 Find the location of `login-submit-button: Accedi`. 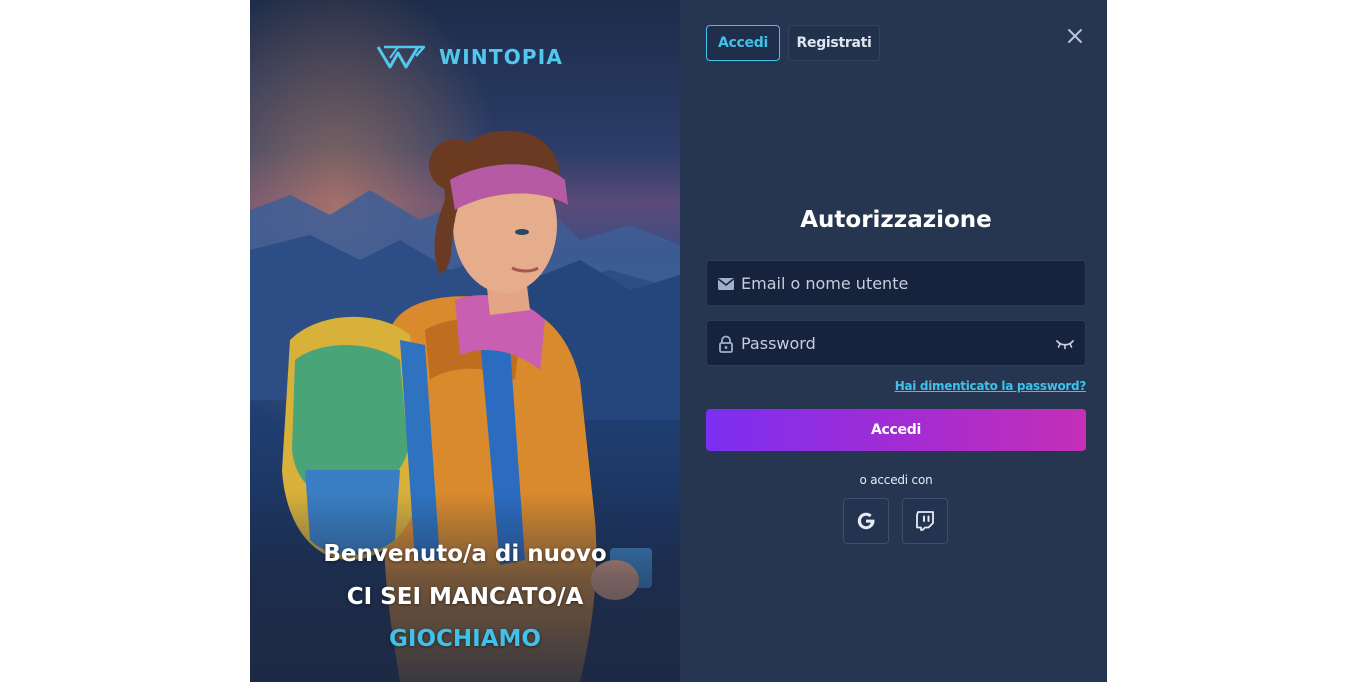

login-submit-button: Accedi is located at coordinates (896, 430).